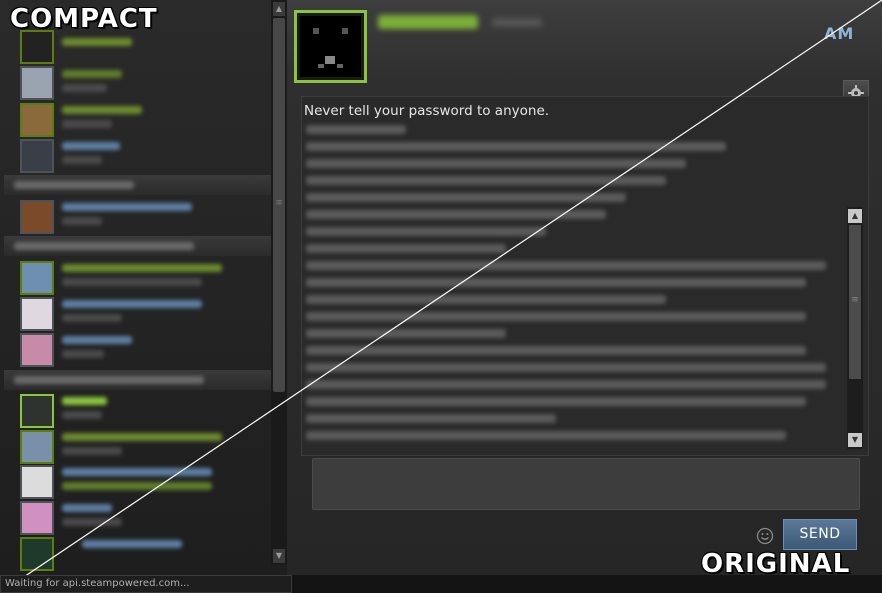  Describe the element at coordinates (84, 19) in the screenshot. I see `compact-caption: COMPACT` at that location.